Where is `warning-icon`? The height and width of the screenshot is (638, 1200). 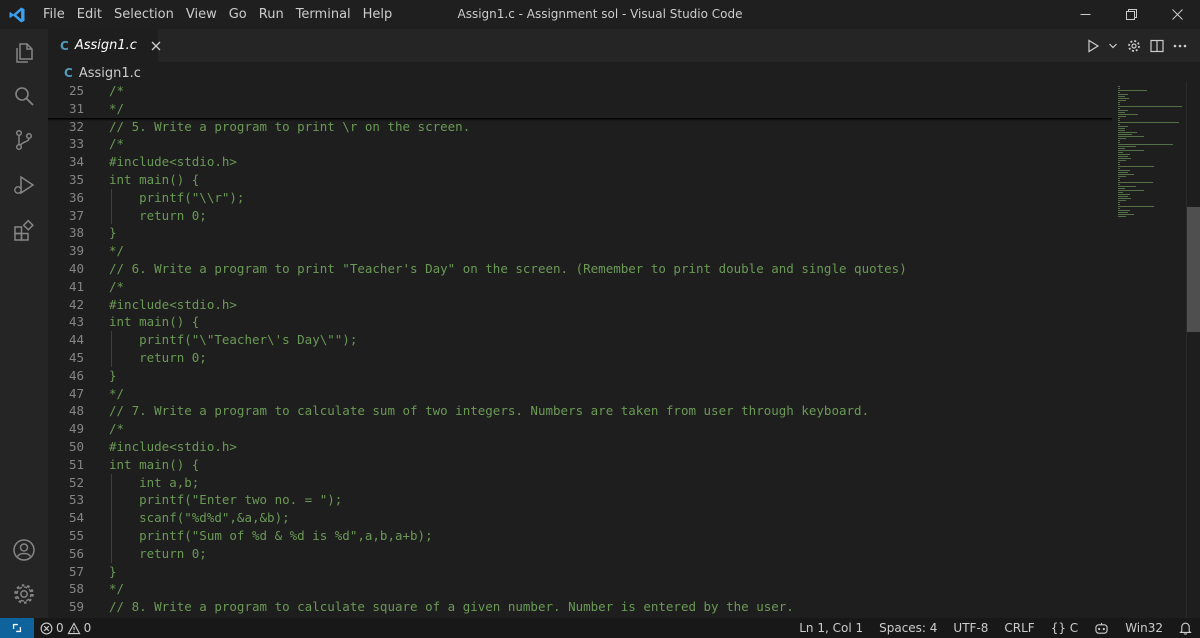 warning-icon is located at coordinates (74, 627).